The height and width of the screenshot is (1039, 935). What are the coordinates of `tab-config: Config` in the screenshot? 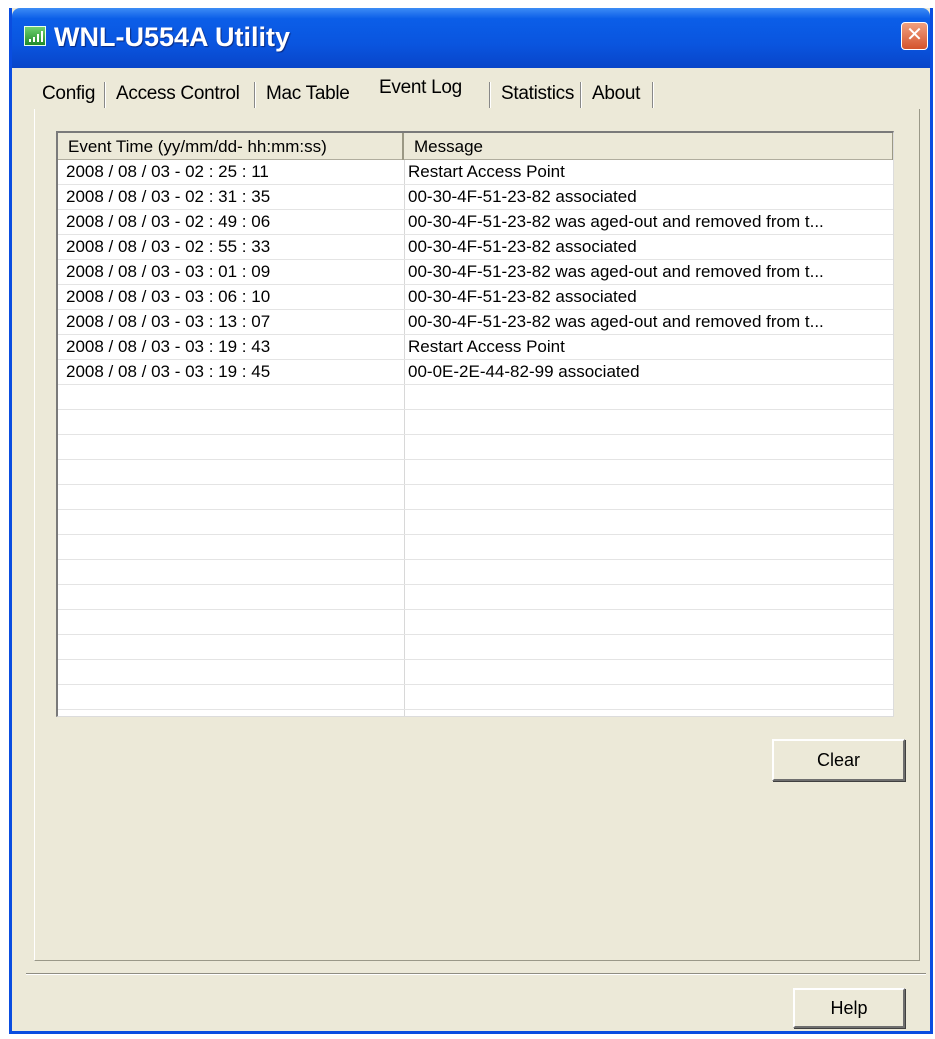 It's located at (68, 94).